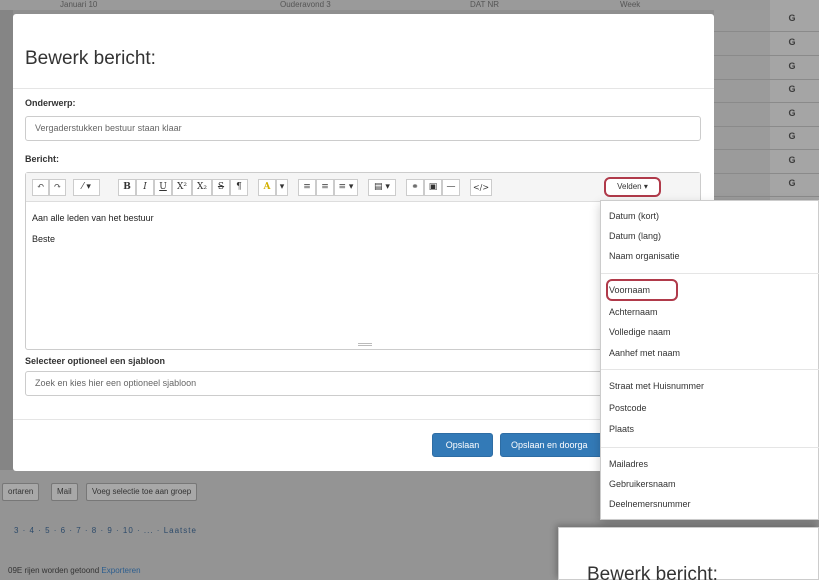 This screenshot has height=580, width=819. I want to click on undo-icon: ↶, so click(40, 187).